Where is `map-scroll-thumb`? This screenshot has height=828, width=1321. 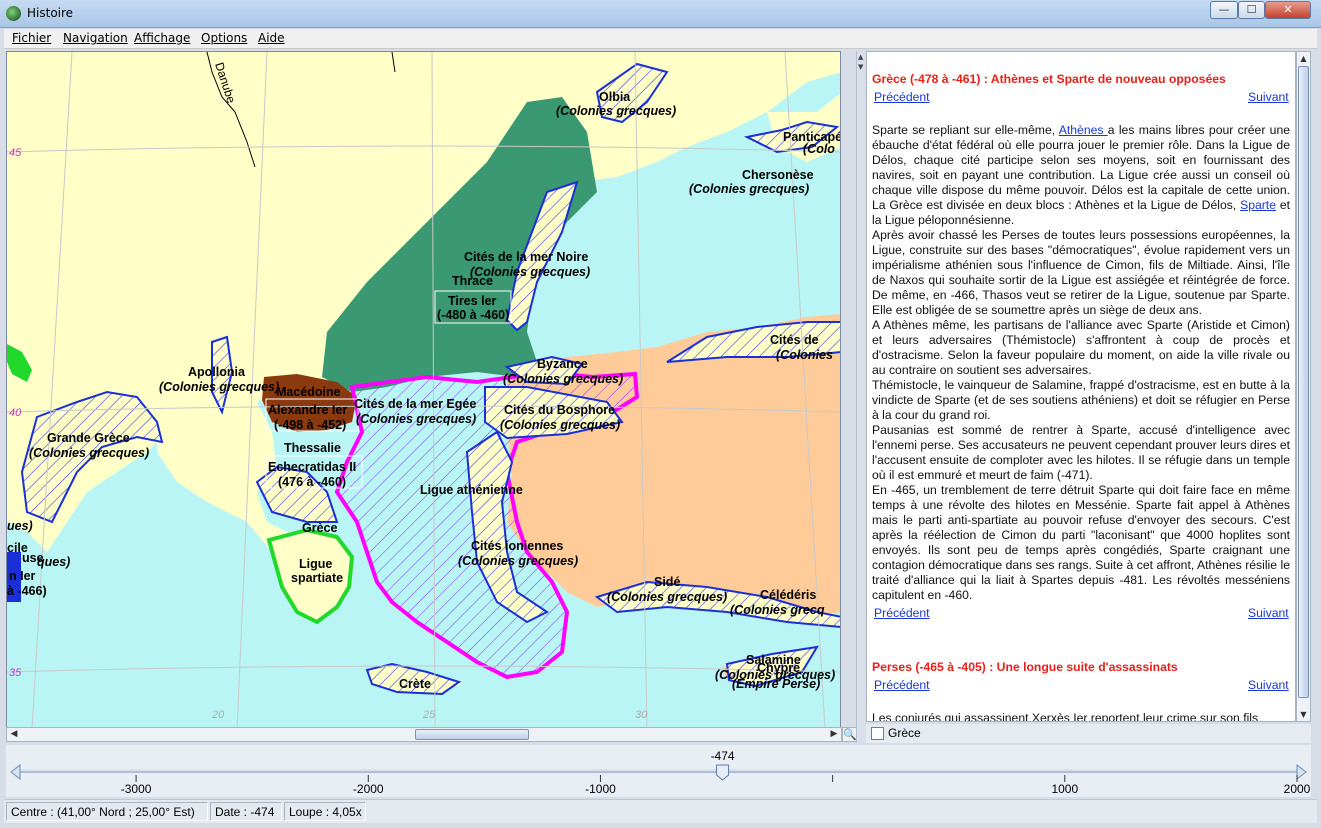
map-scroll-thumb is located at coordinates (472, 734).